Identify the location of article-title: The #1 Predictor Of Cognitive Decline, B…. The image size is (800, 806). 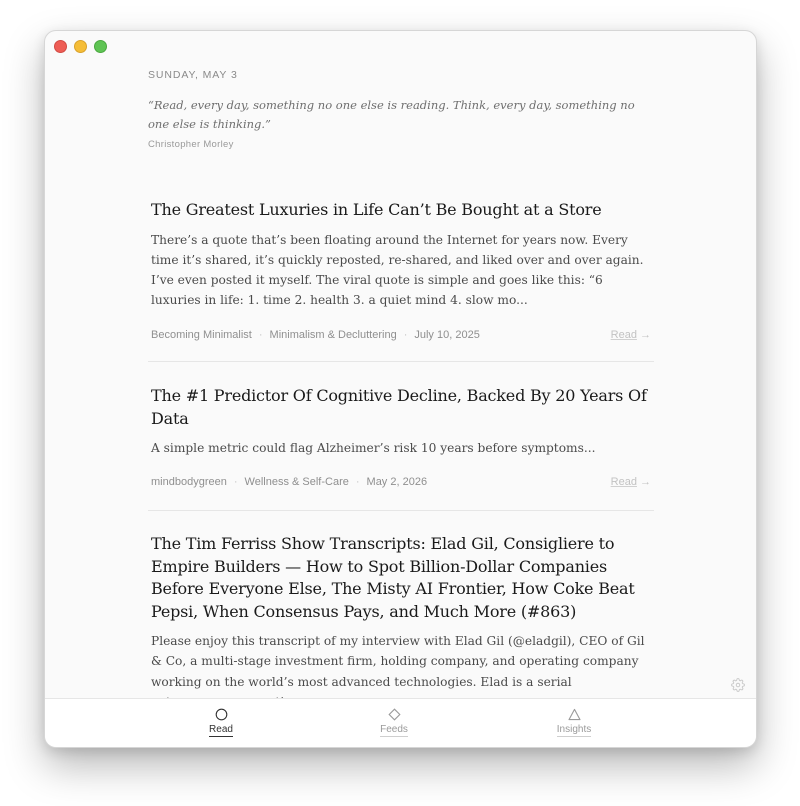
(402, 407).